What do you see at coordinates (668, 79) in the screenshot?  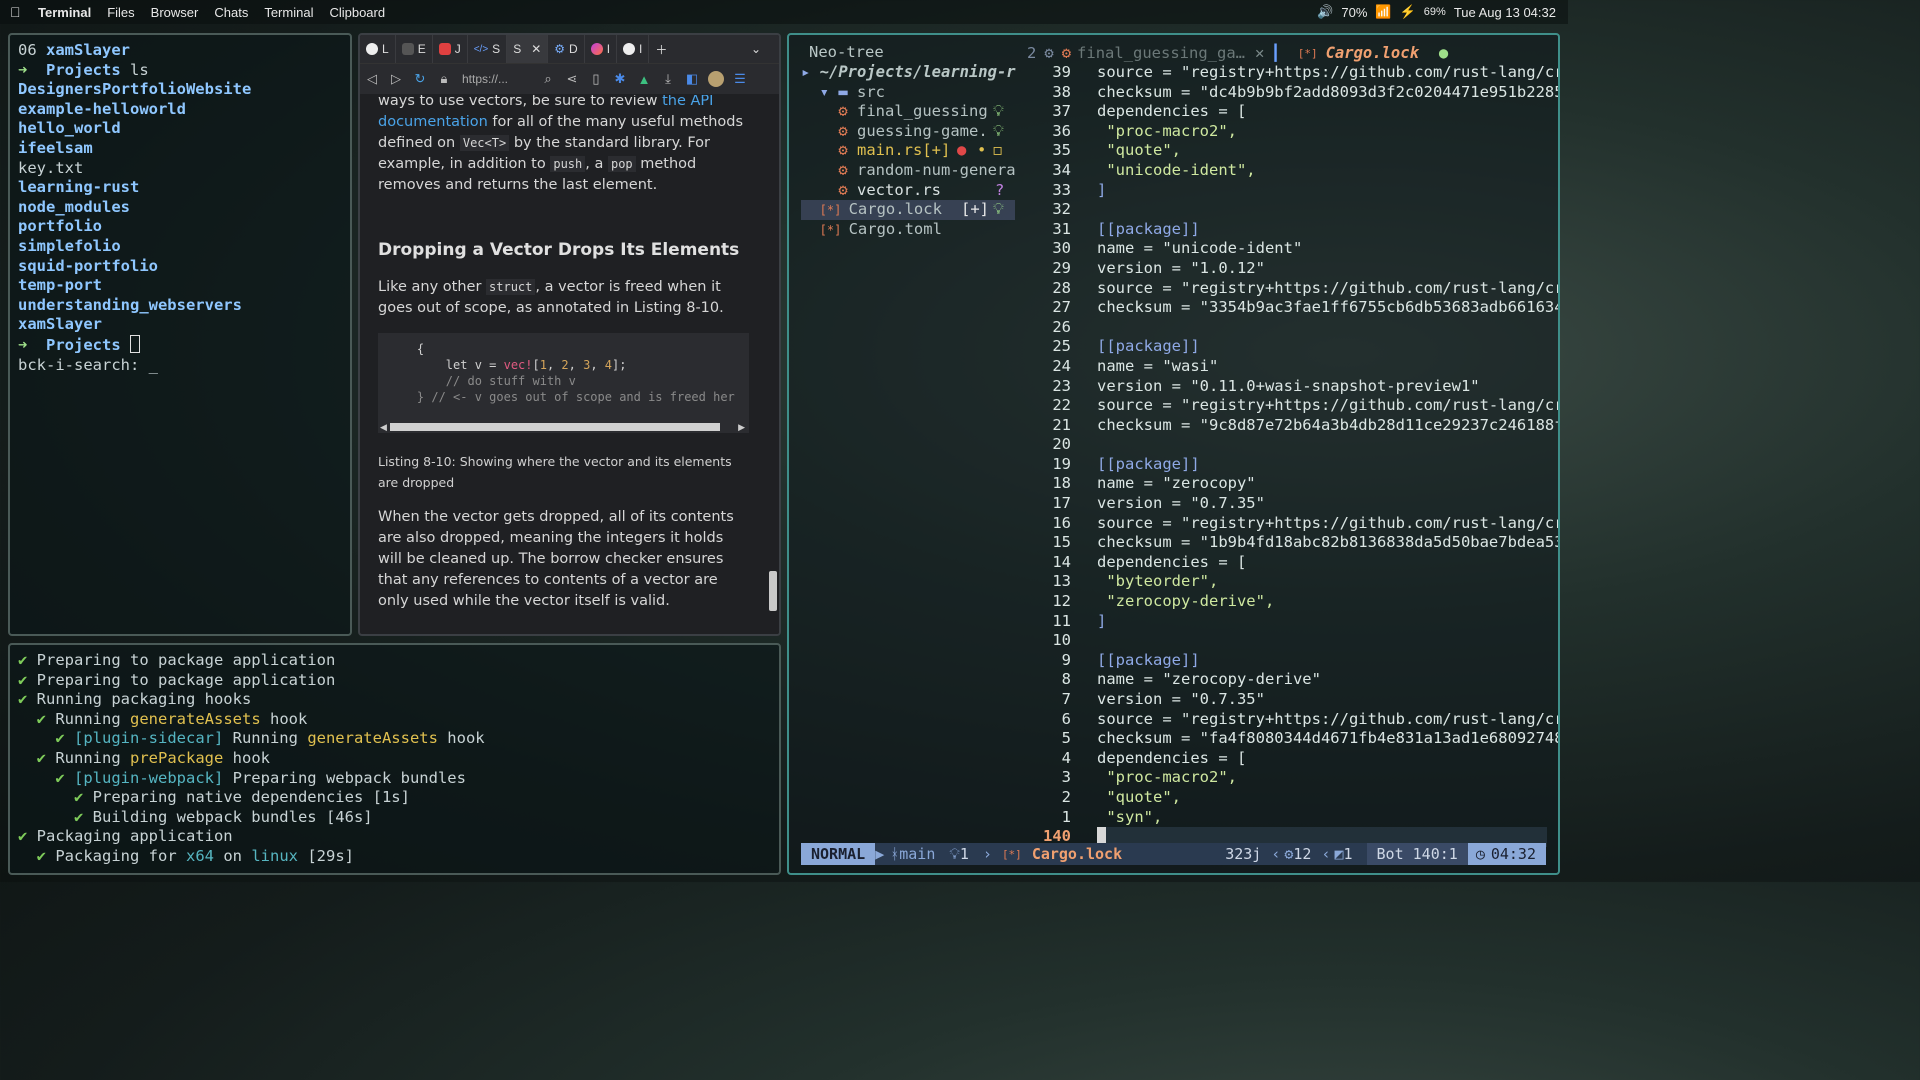 I see `download-icon: ⤓` at bounding box center [668, 79].